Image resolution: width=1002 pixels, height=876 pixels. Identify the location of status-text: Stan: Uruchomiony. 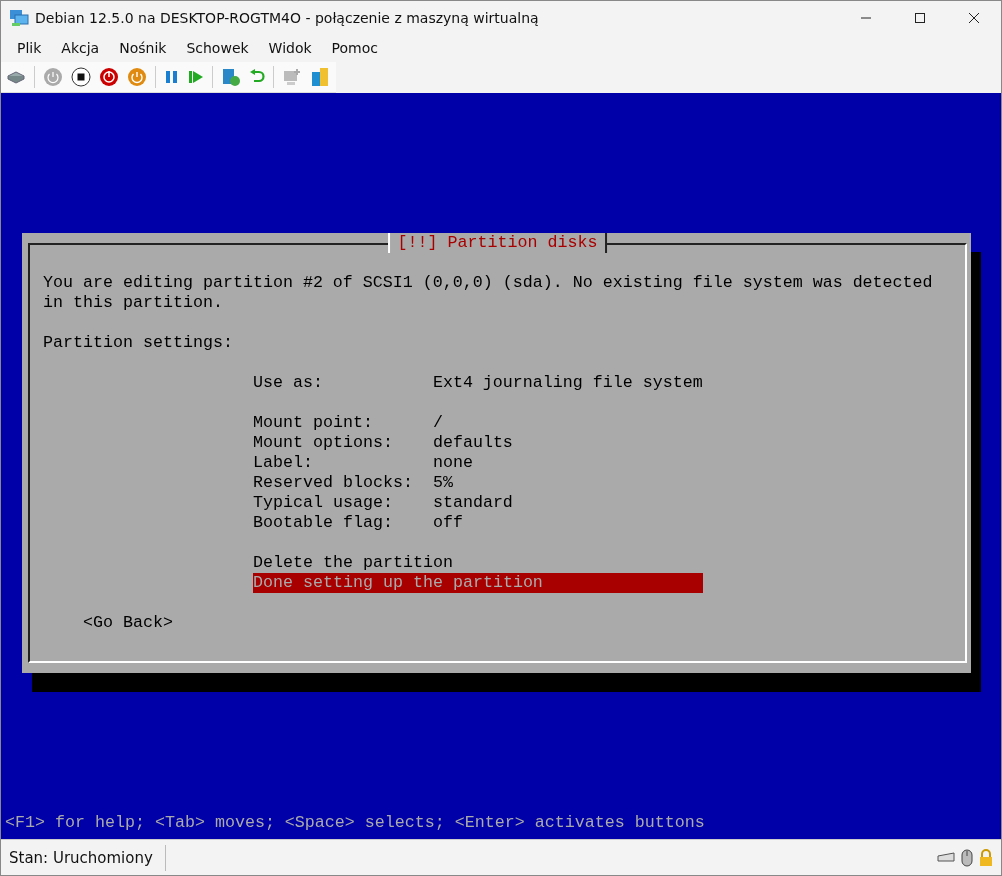
(81, 857).